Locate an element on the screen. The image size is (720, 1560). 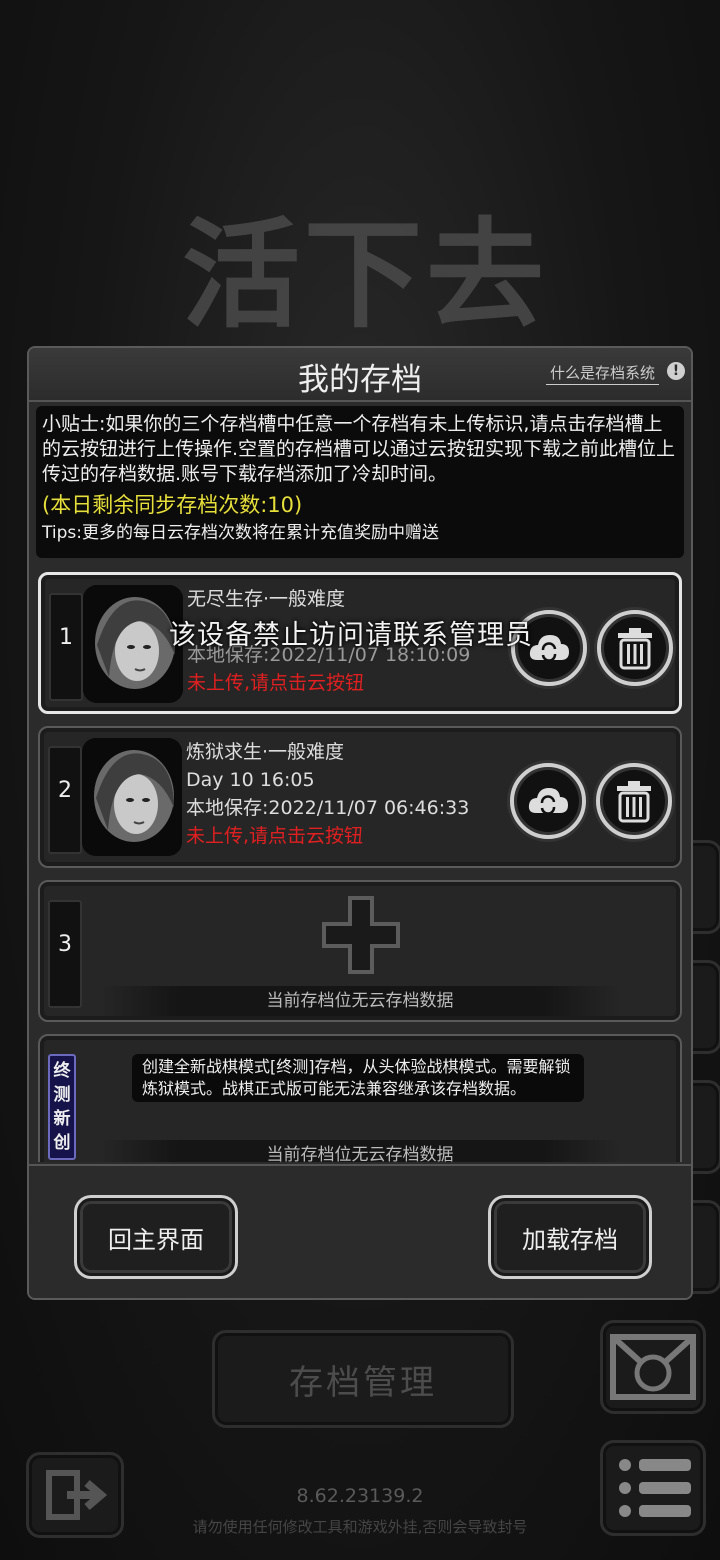
slot-local-save: 本地保存:2022/11/07 06:46:33 is located at coordinates (328, 808).